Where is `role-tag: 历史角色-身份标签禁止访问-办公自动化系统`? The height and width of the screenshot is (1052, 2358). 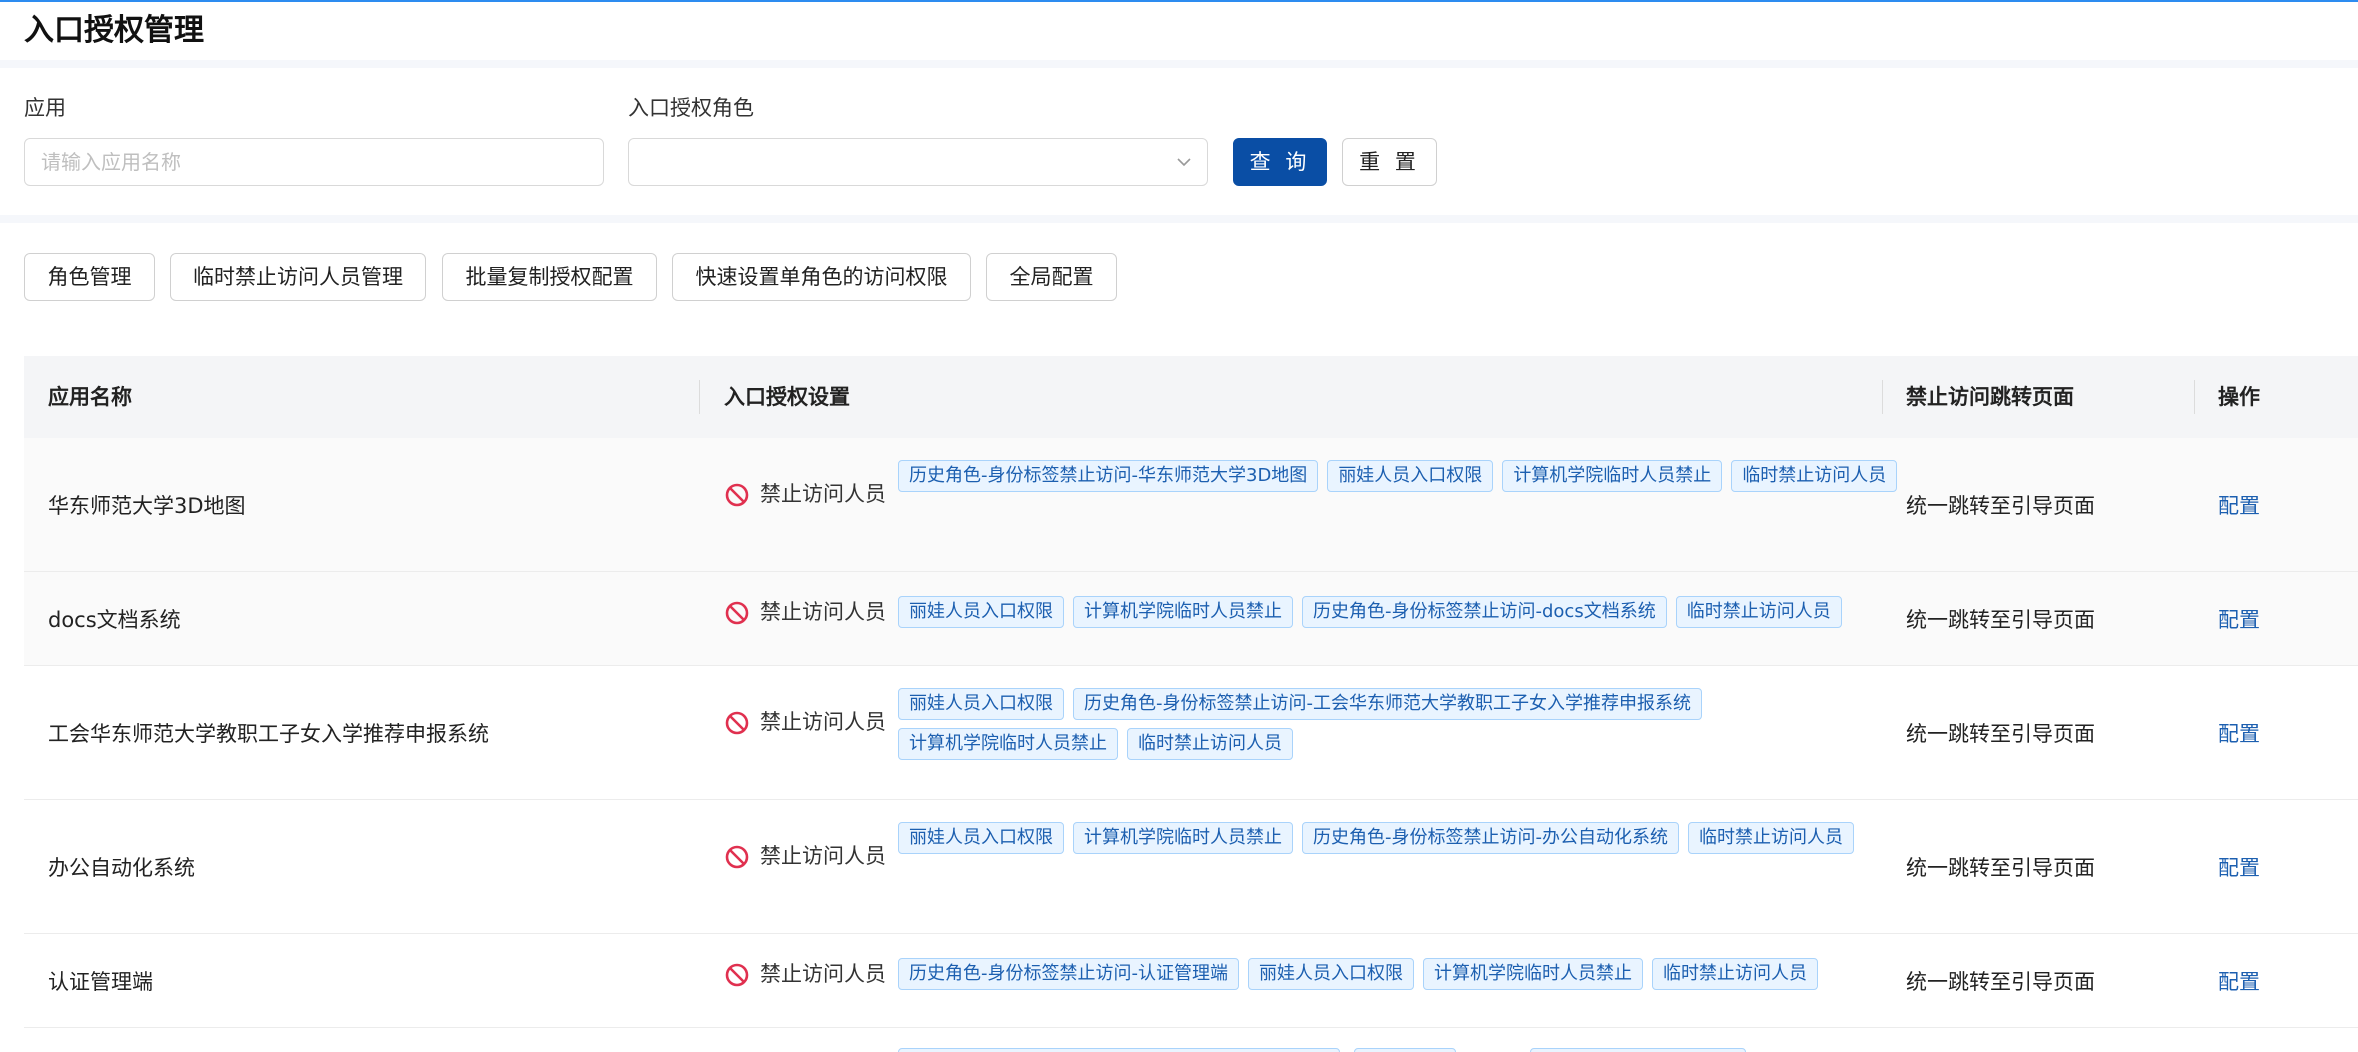
role-tag: 历史角色-身份标签禁止访问-办公自动化系统 is located at coordinates (1490, 838).